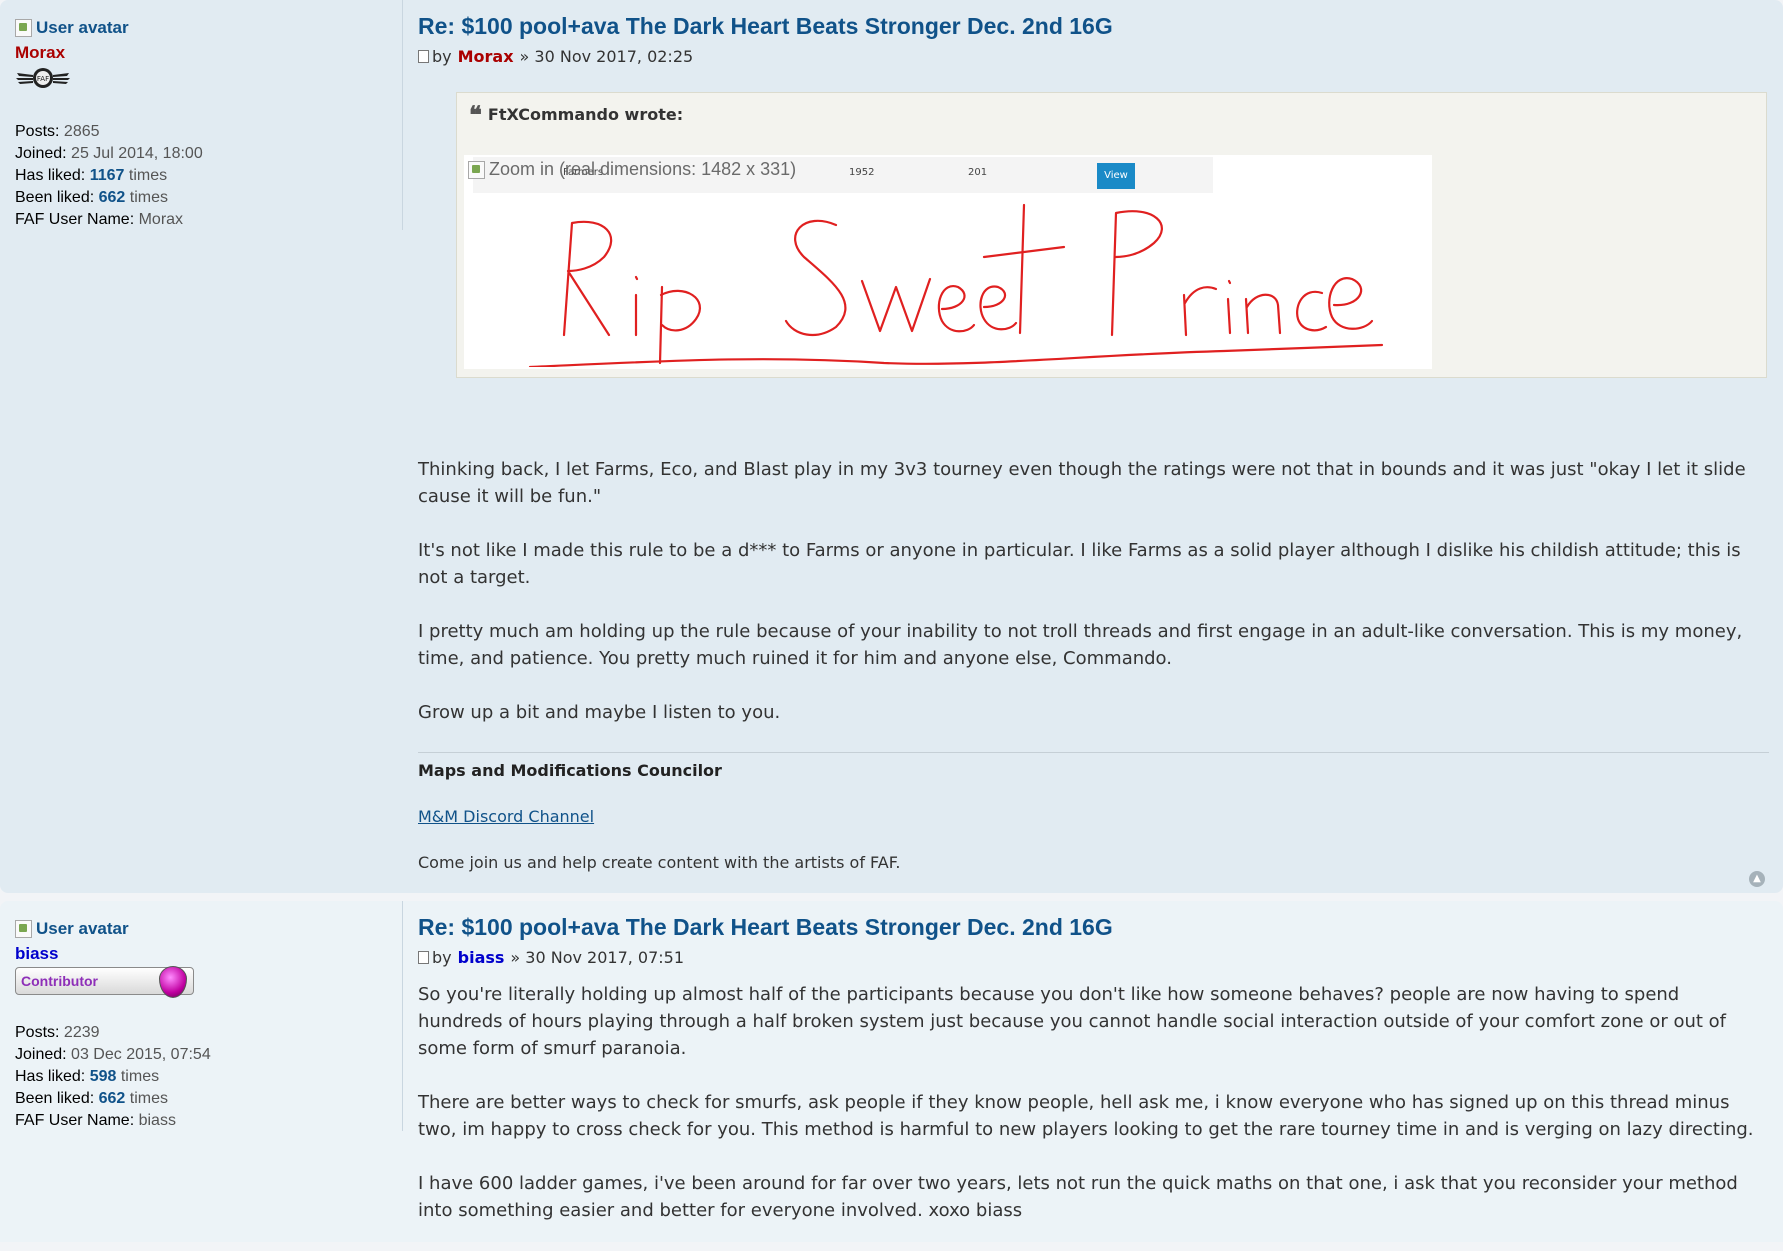  What do you see at coordinates (481, 957) in the screenshot?
I see `post-author: biass` at bounding box center [481, 957].